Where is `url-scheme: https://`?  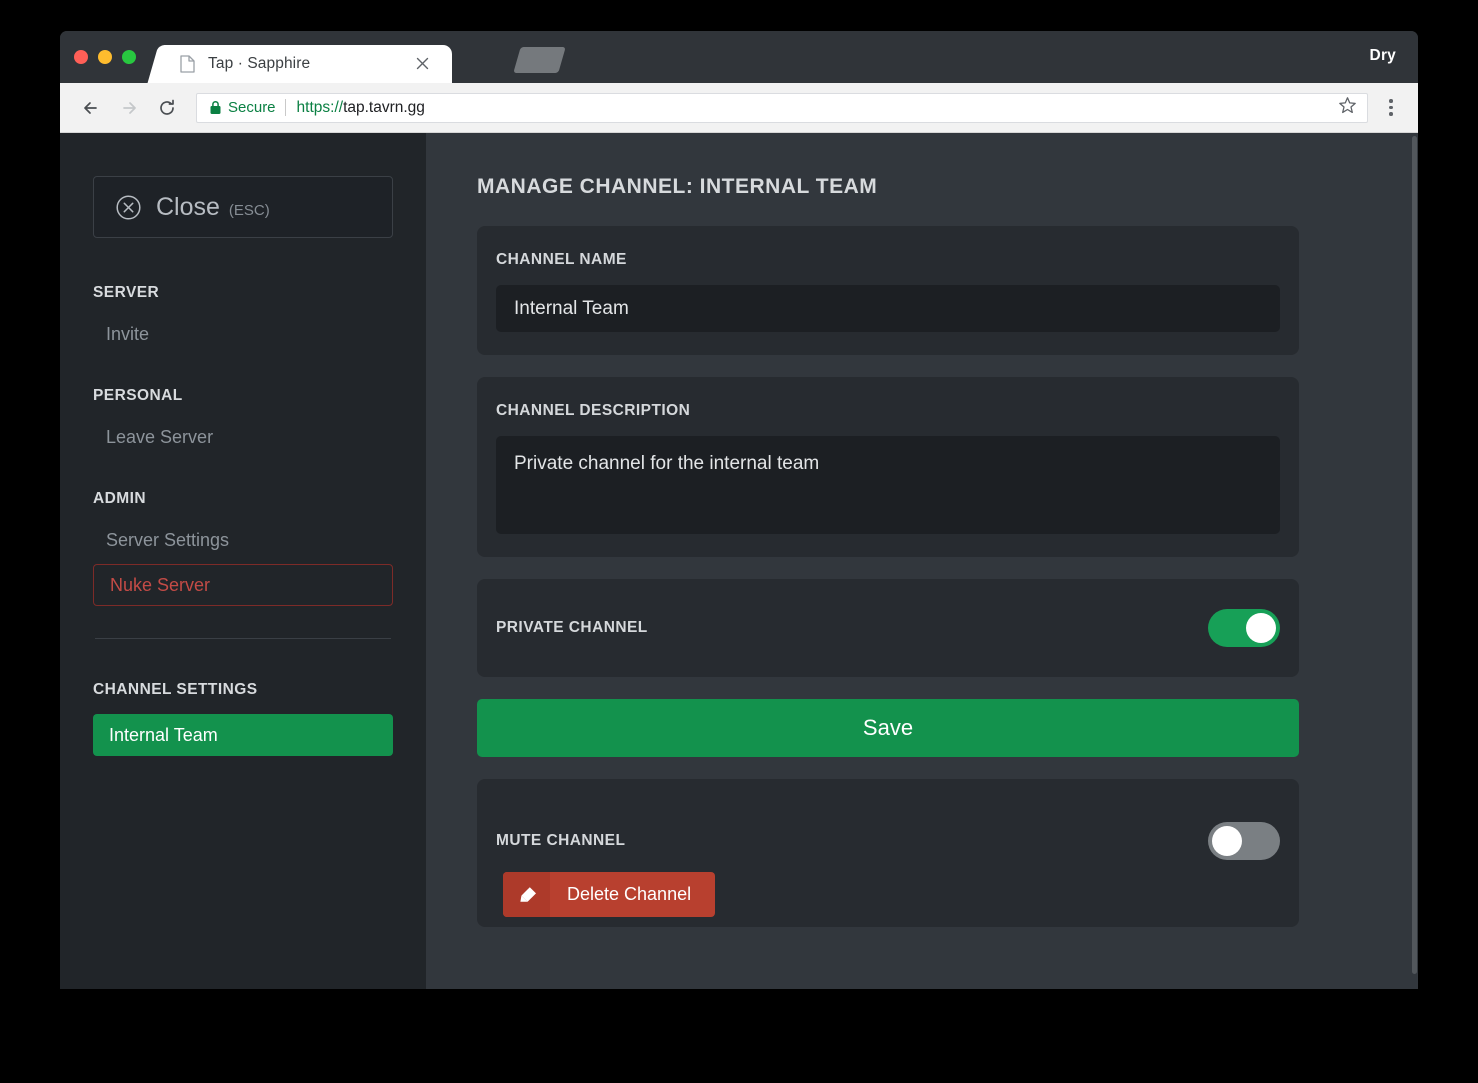
url-scheme: https:// is located at coordinates (320, 107).